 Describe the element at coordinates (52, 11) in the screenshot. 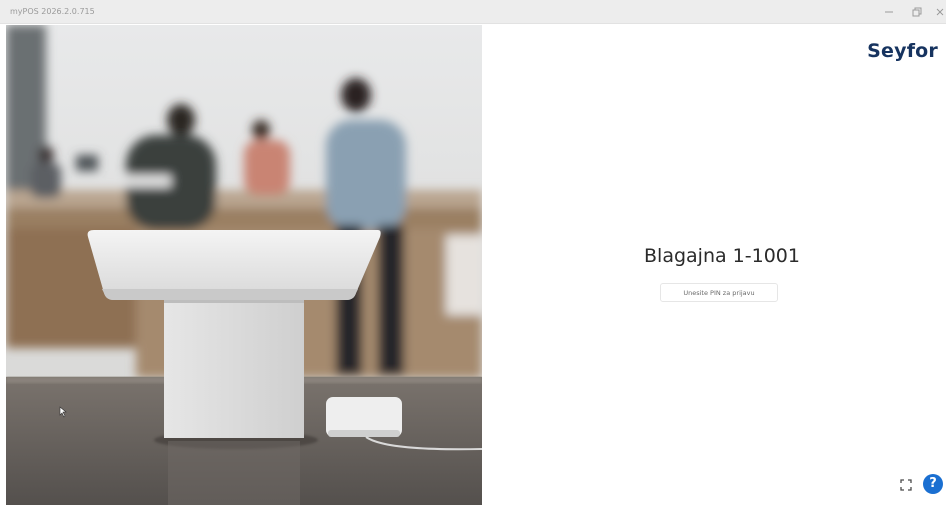

I see `window-title: myPOS 2026.2.0.715` at that location.